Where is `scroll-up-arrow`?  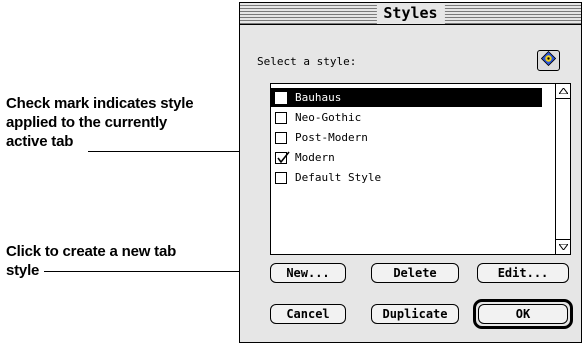
scroll-up-arrow is located at coordinates (563, 91).